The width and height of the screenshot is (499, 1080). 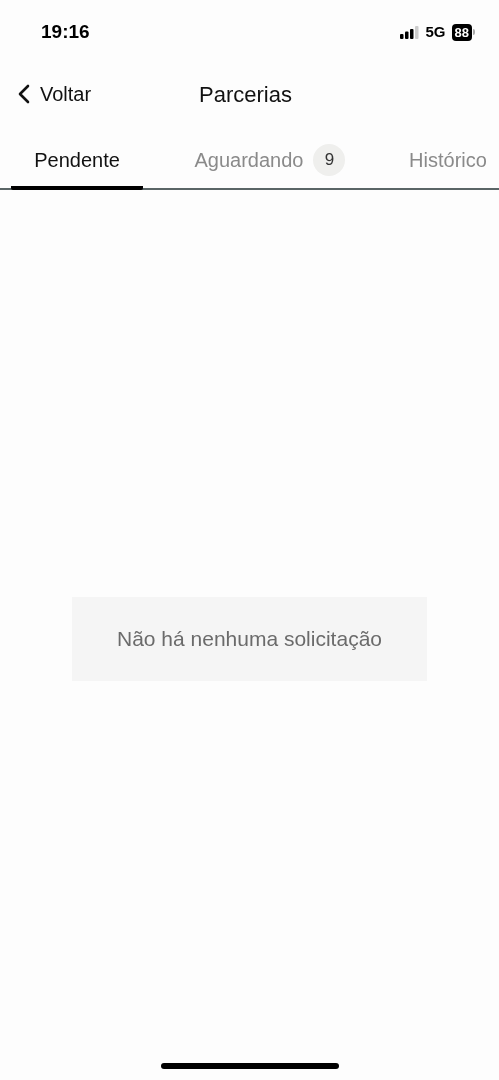 What do you see at coordinates (245, 94) in the screenshot?
I see `page-title: Parcerias` at bounding box center [245, 94].